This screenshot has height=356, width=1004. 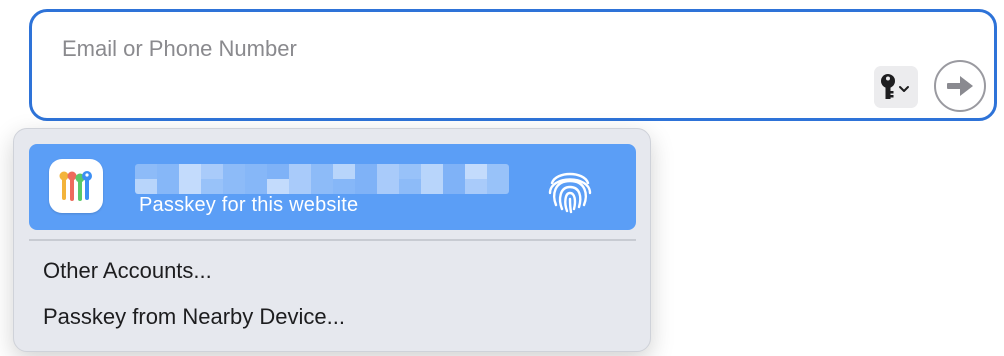 What do you see at coordinates (904, 89) in the screenshot?
I see `chevron-down-icon` at bounding box center [904, 89].